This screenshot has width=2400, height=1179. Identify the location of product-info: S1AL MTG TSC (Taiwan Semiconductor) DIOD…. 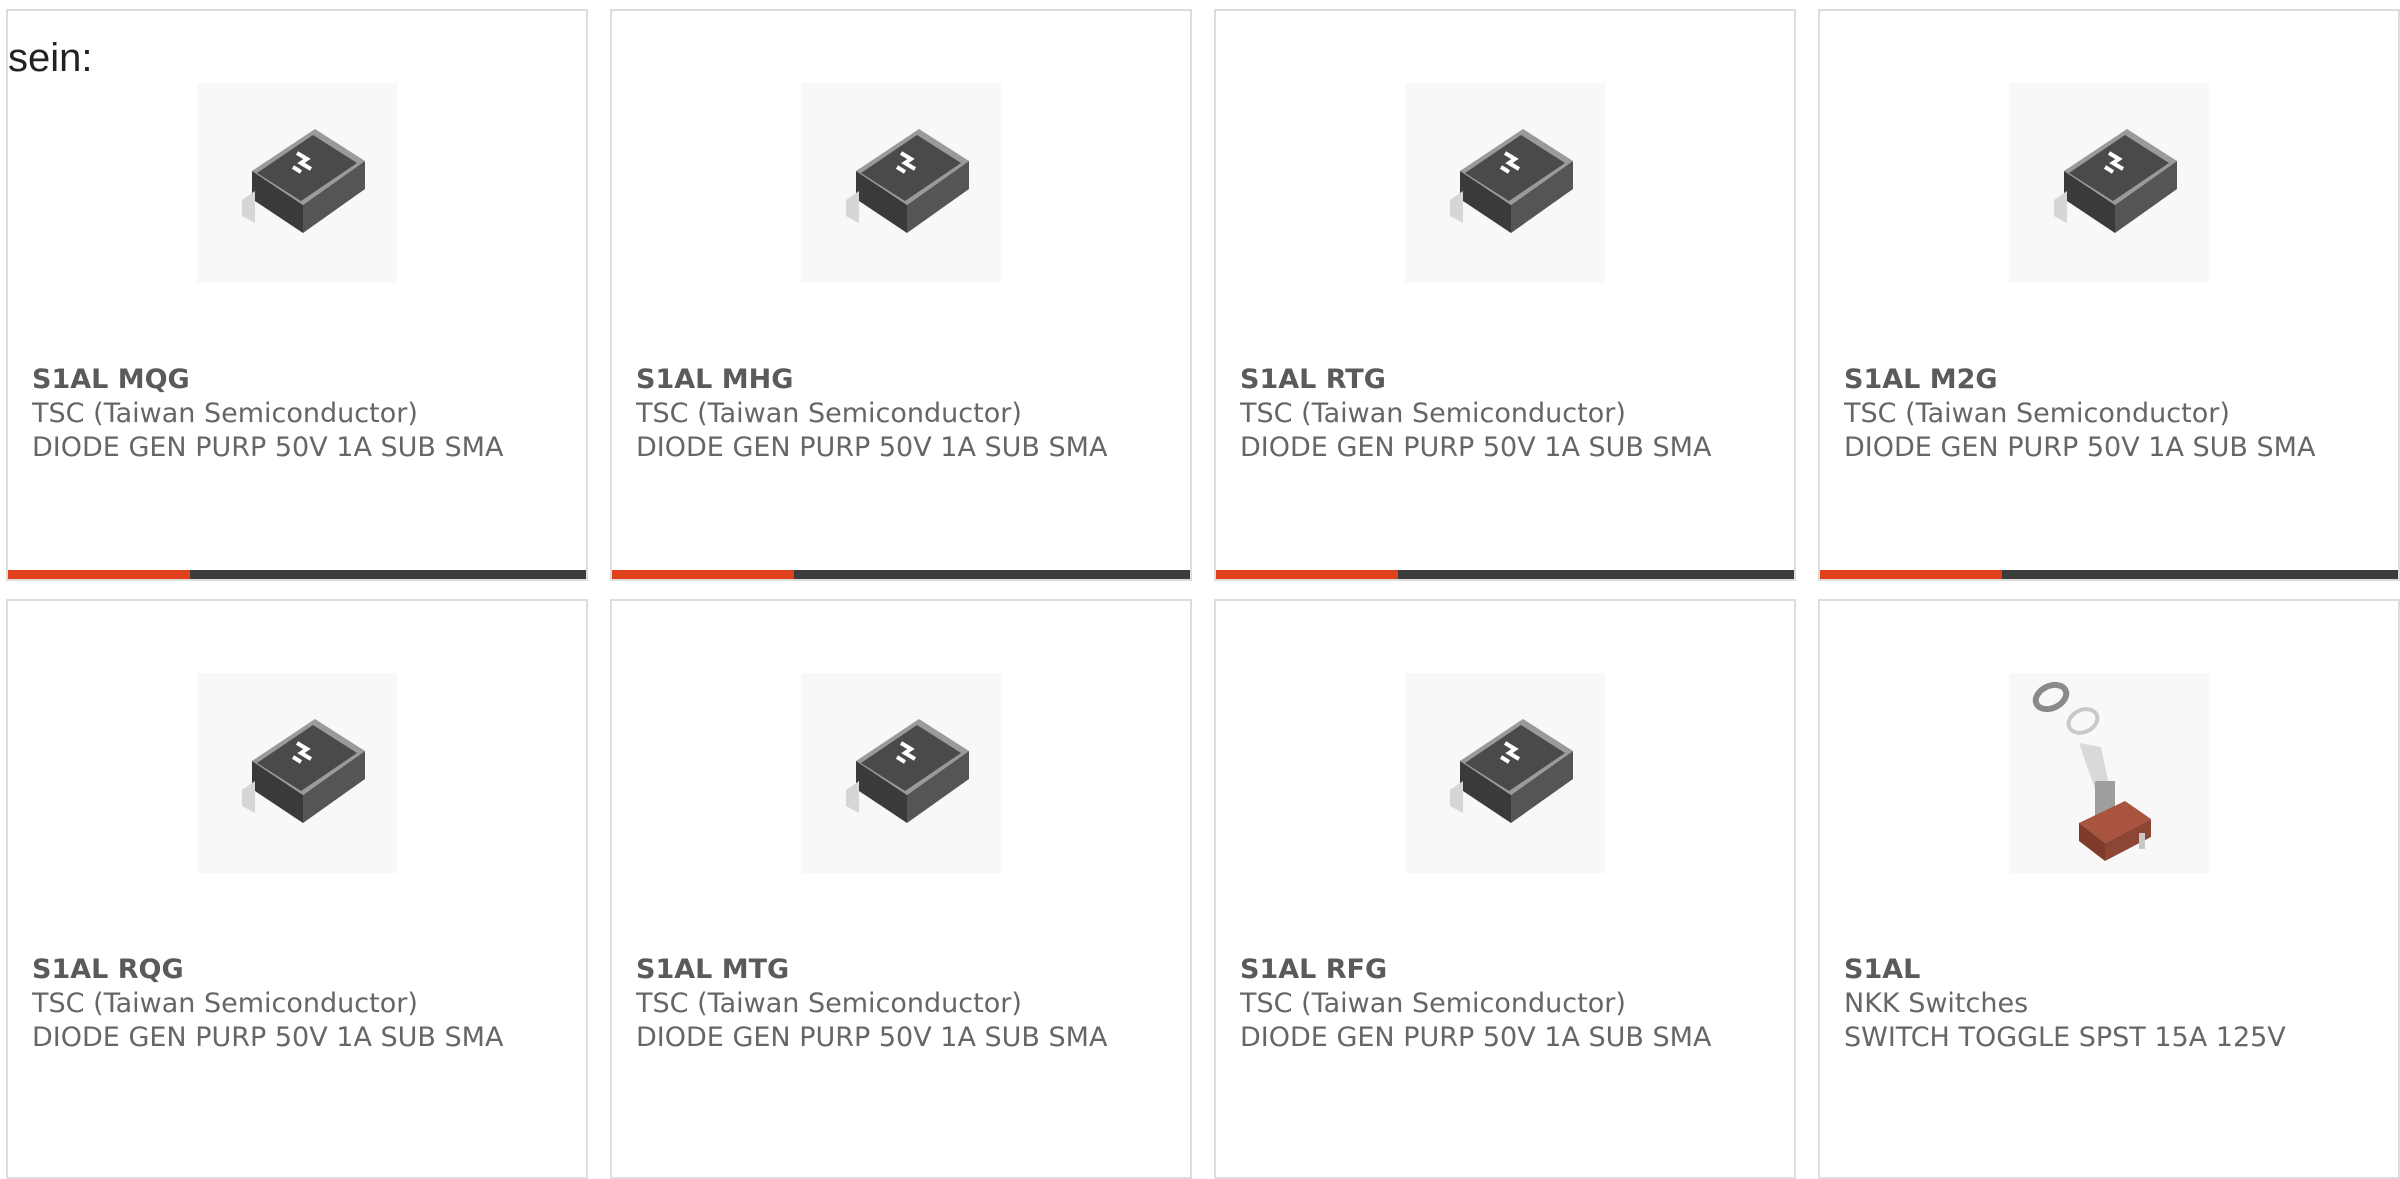
(903, 1004).